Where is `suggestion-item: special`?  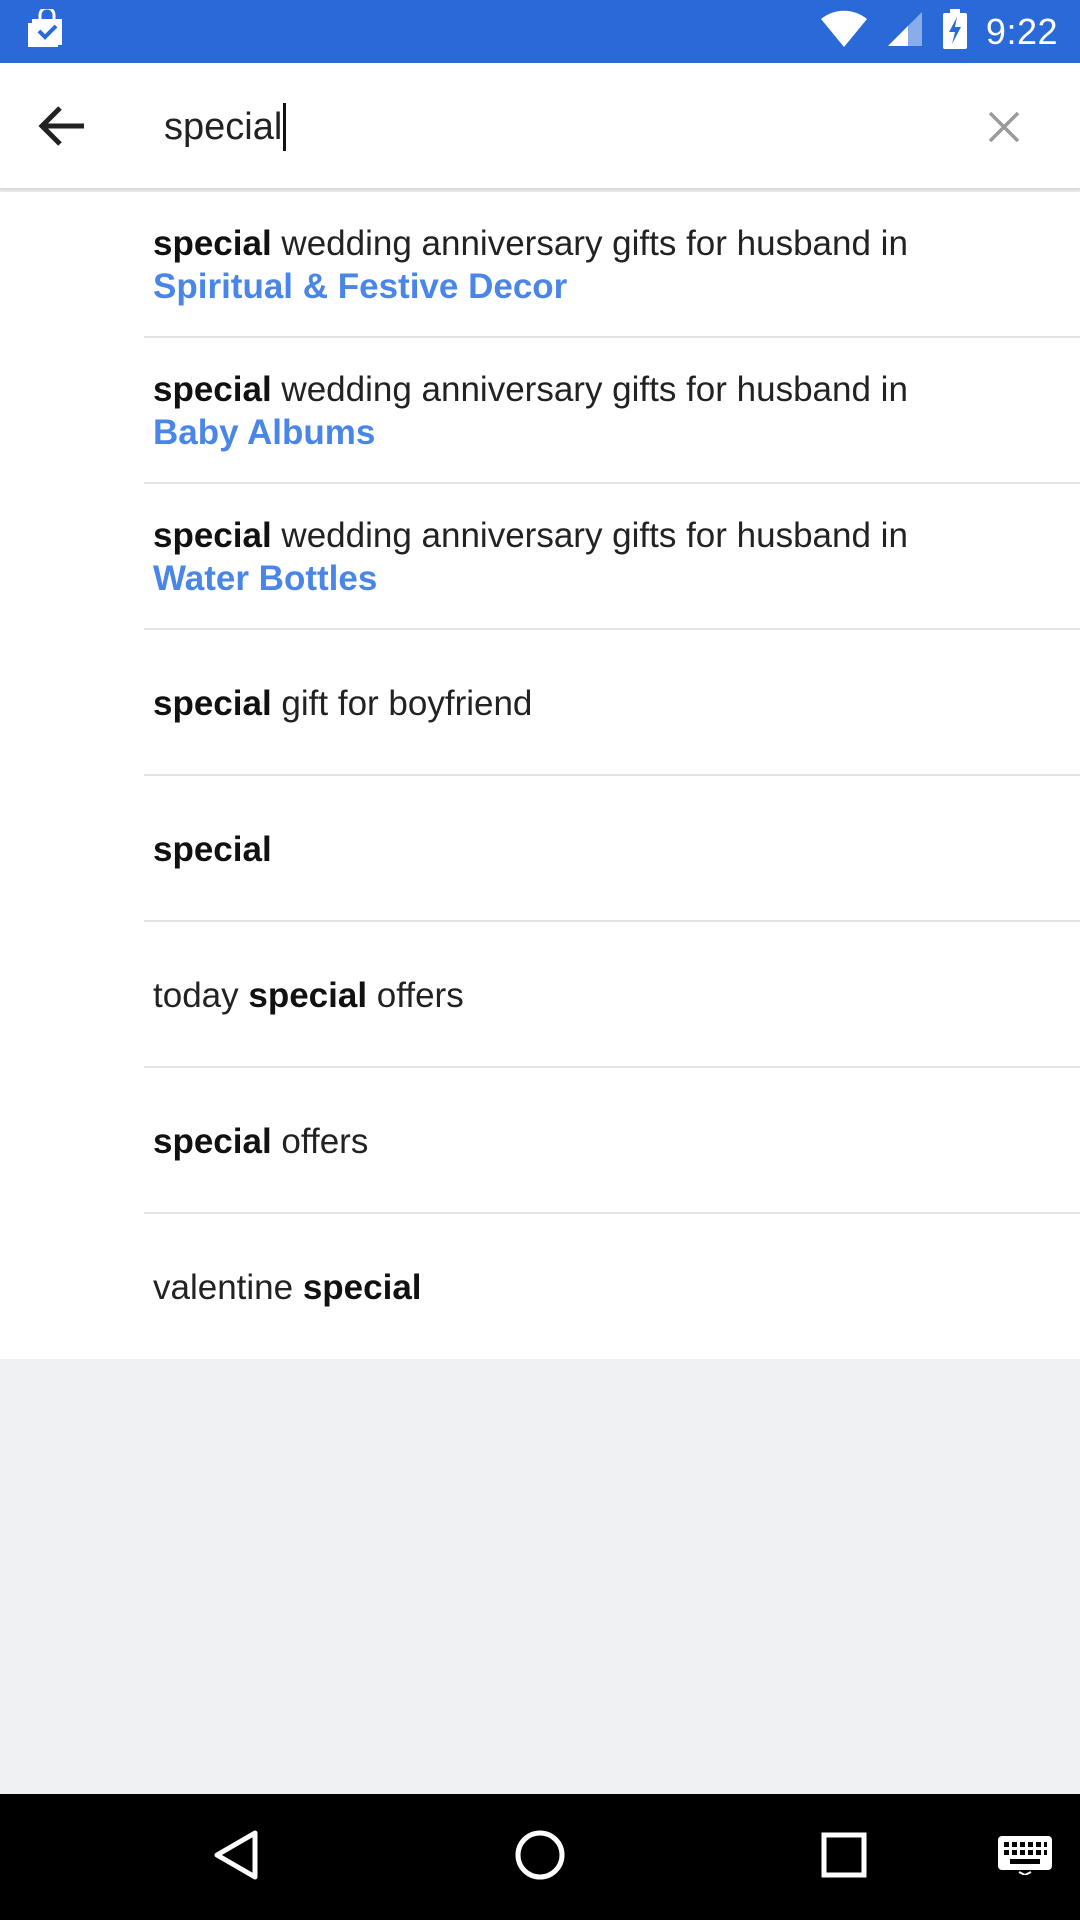
suggestion-item: special is located at coordinates (540, 849).